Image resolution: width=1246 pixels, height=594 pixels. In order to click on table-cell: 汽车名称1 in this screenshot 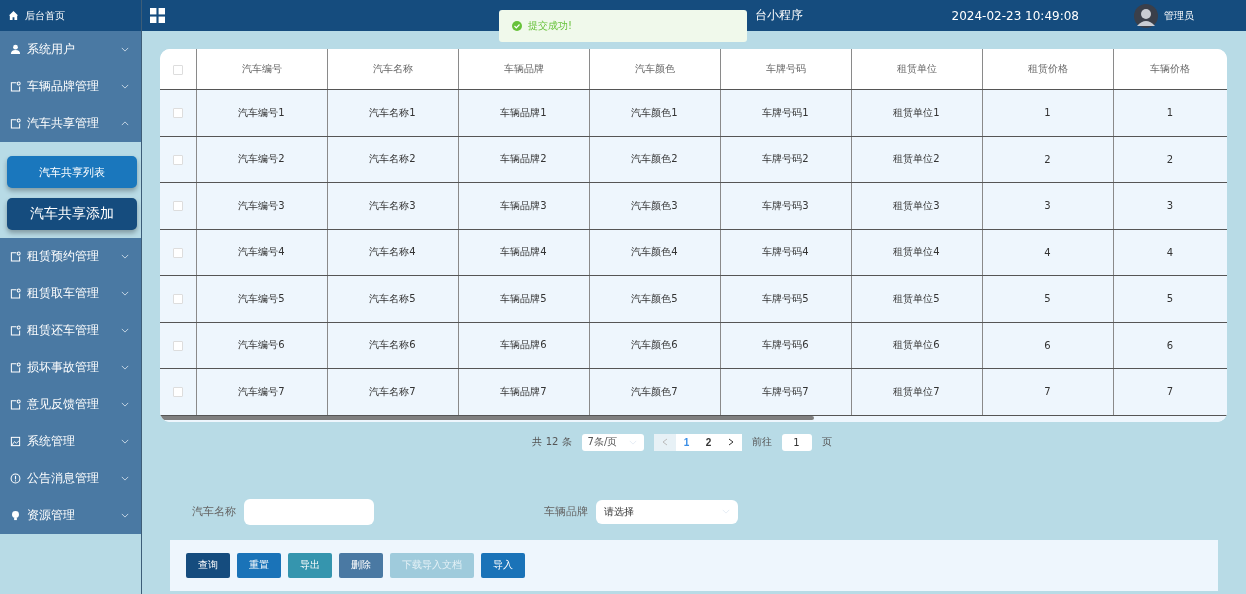, I will do `click(392, 112)`.